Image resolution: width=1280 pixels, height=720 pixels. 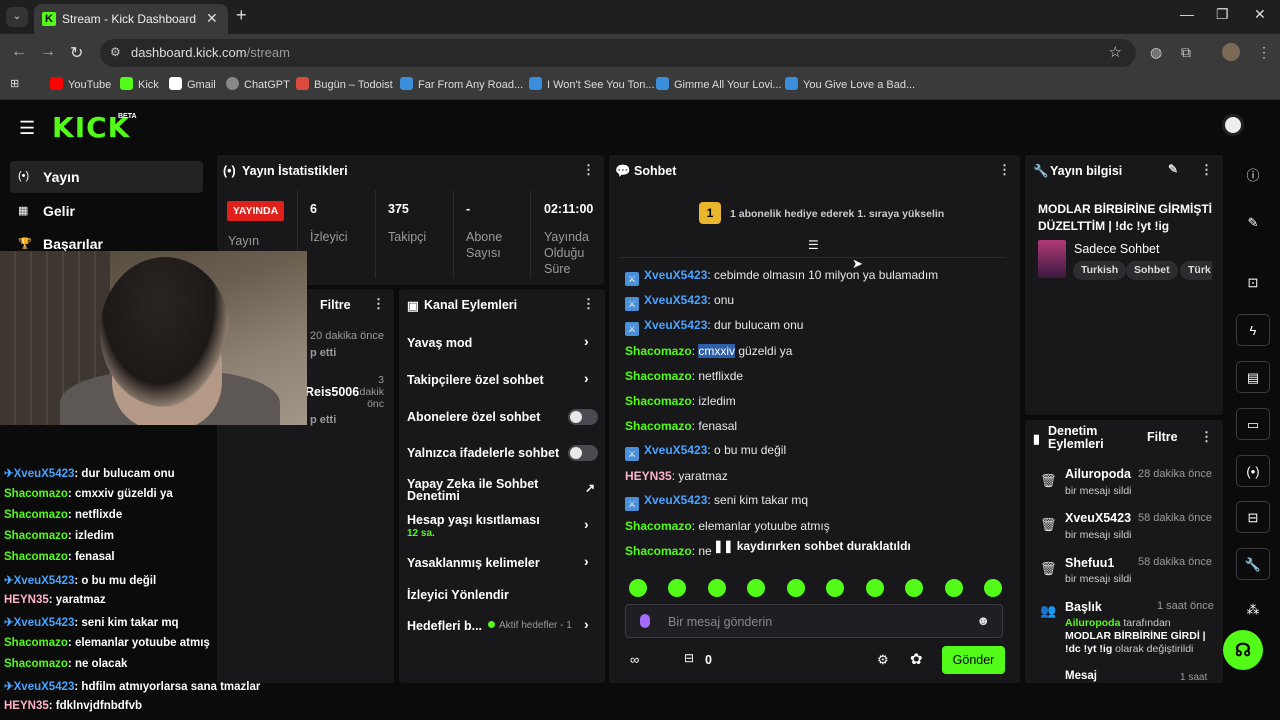 What do you see at coordinates (1186, 52) in the screenshot?
I see `extensions-puzzle-icon: ⧉` at bounding box center [1186, 52].